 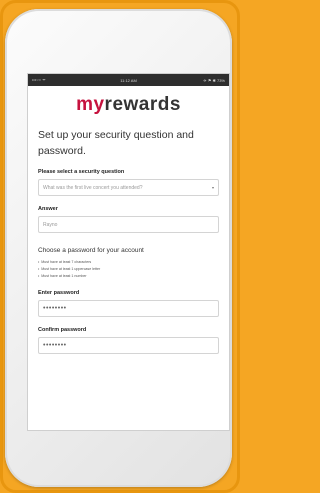 What do you see at coordinates (128, 224) in the screenshot?
I see `answer-input: Rayno` at bounding box center [128, 224].